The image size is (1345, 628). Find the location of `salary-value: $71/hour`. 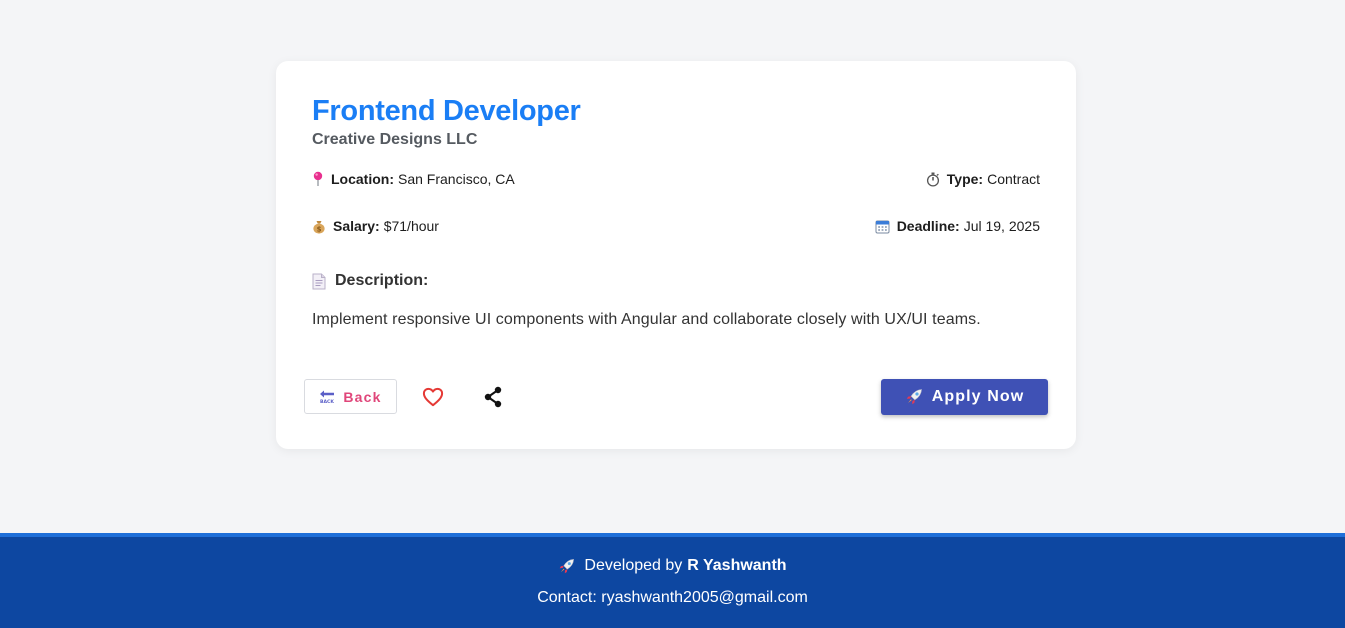

salary-value: $71/hour is located at coordinates (411, 226).